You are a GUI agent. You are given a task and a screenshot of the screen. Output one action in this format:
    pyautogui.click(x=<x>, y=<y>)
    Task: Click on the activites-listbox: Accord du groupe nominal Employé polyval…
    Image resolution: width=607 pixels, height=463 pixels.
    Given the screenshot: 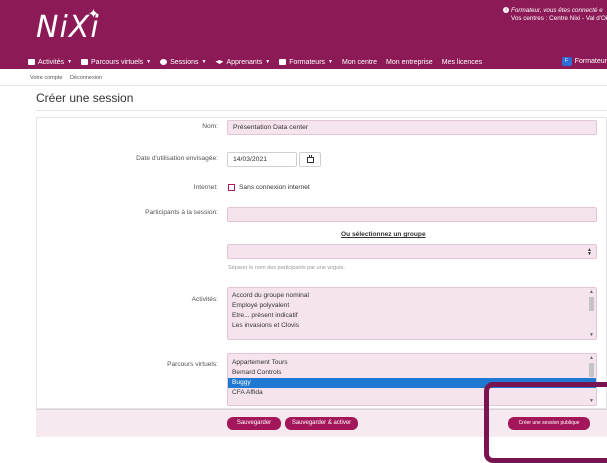 What is the action you would take?
    pyautogui.click(x=412, y=313)
    